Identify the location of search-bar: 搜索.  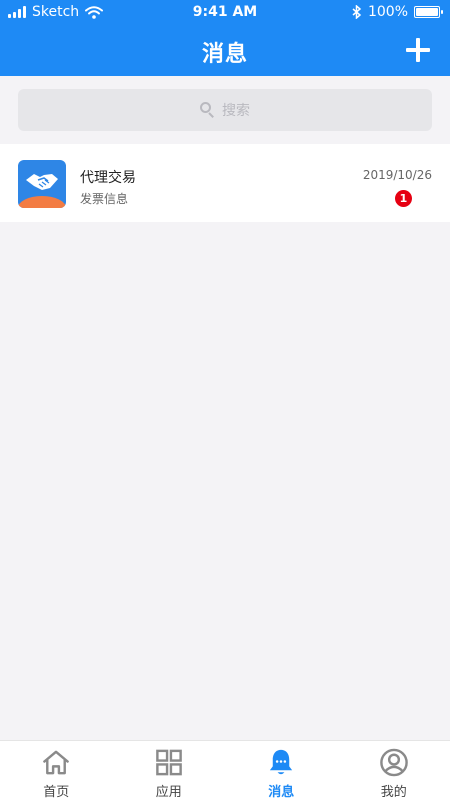
(225, 109).